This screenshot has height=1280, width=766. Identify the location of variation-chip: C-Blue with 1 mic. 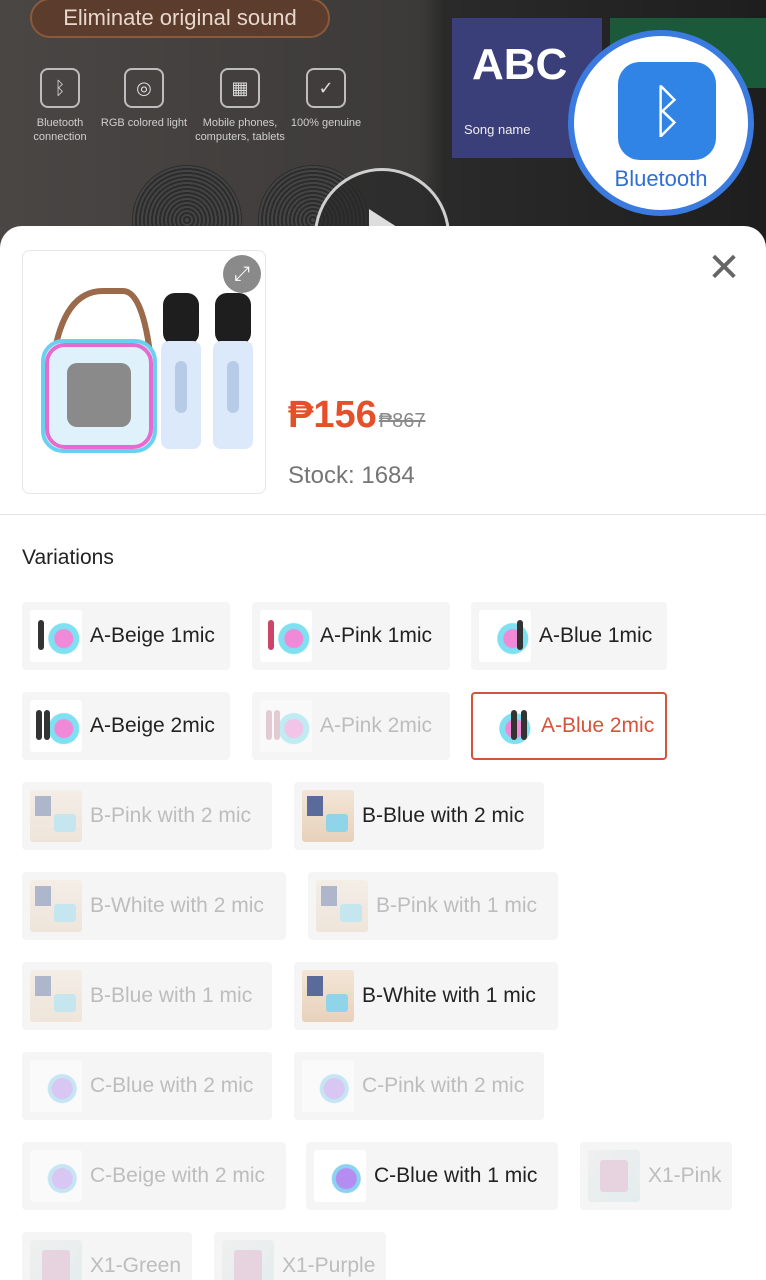
(432, 1176).